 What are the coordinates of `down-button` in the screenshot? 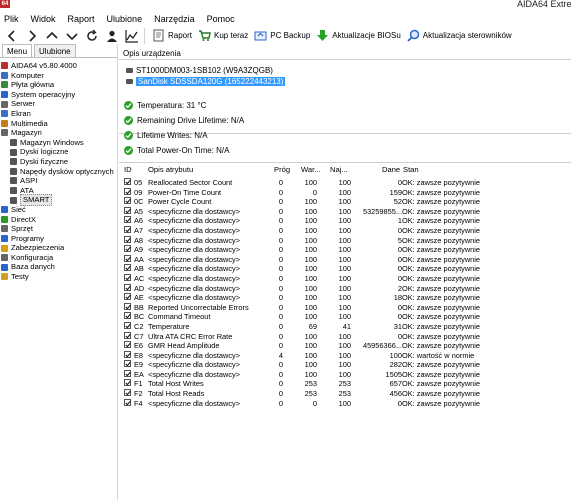 It's located at (72, 36).